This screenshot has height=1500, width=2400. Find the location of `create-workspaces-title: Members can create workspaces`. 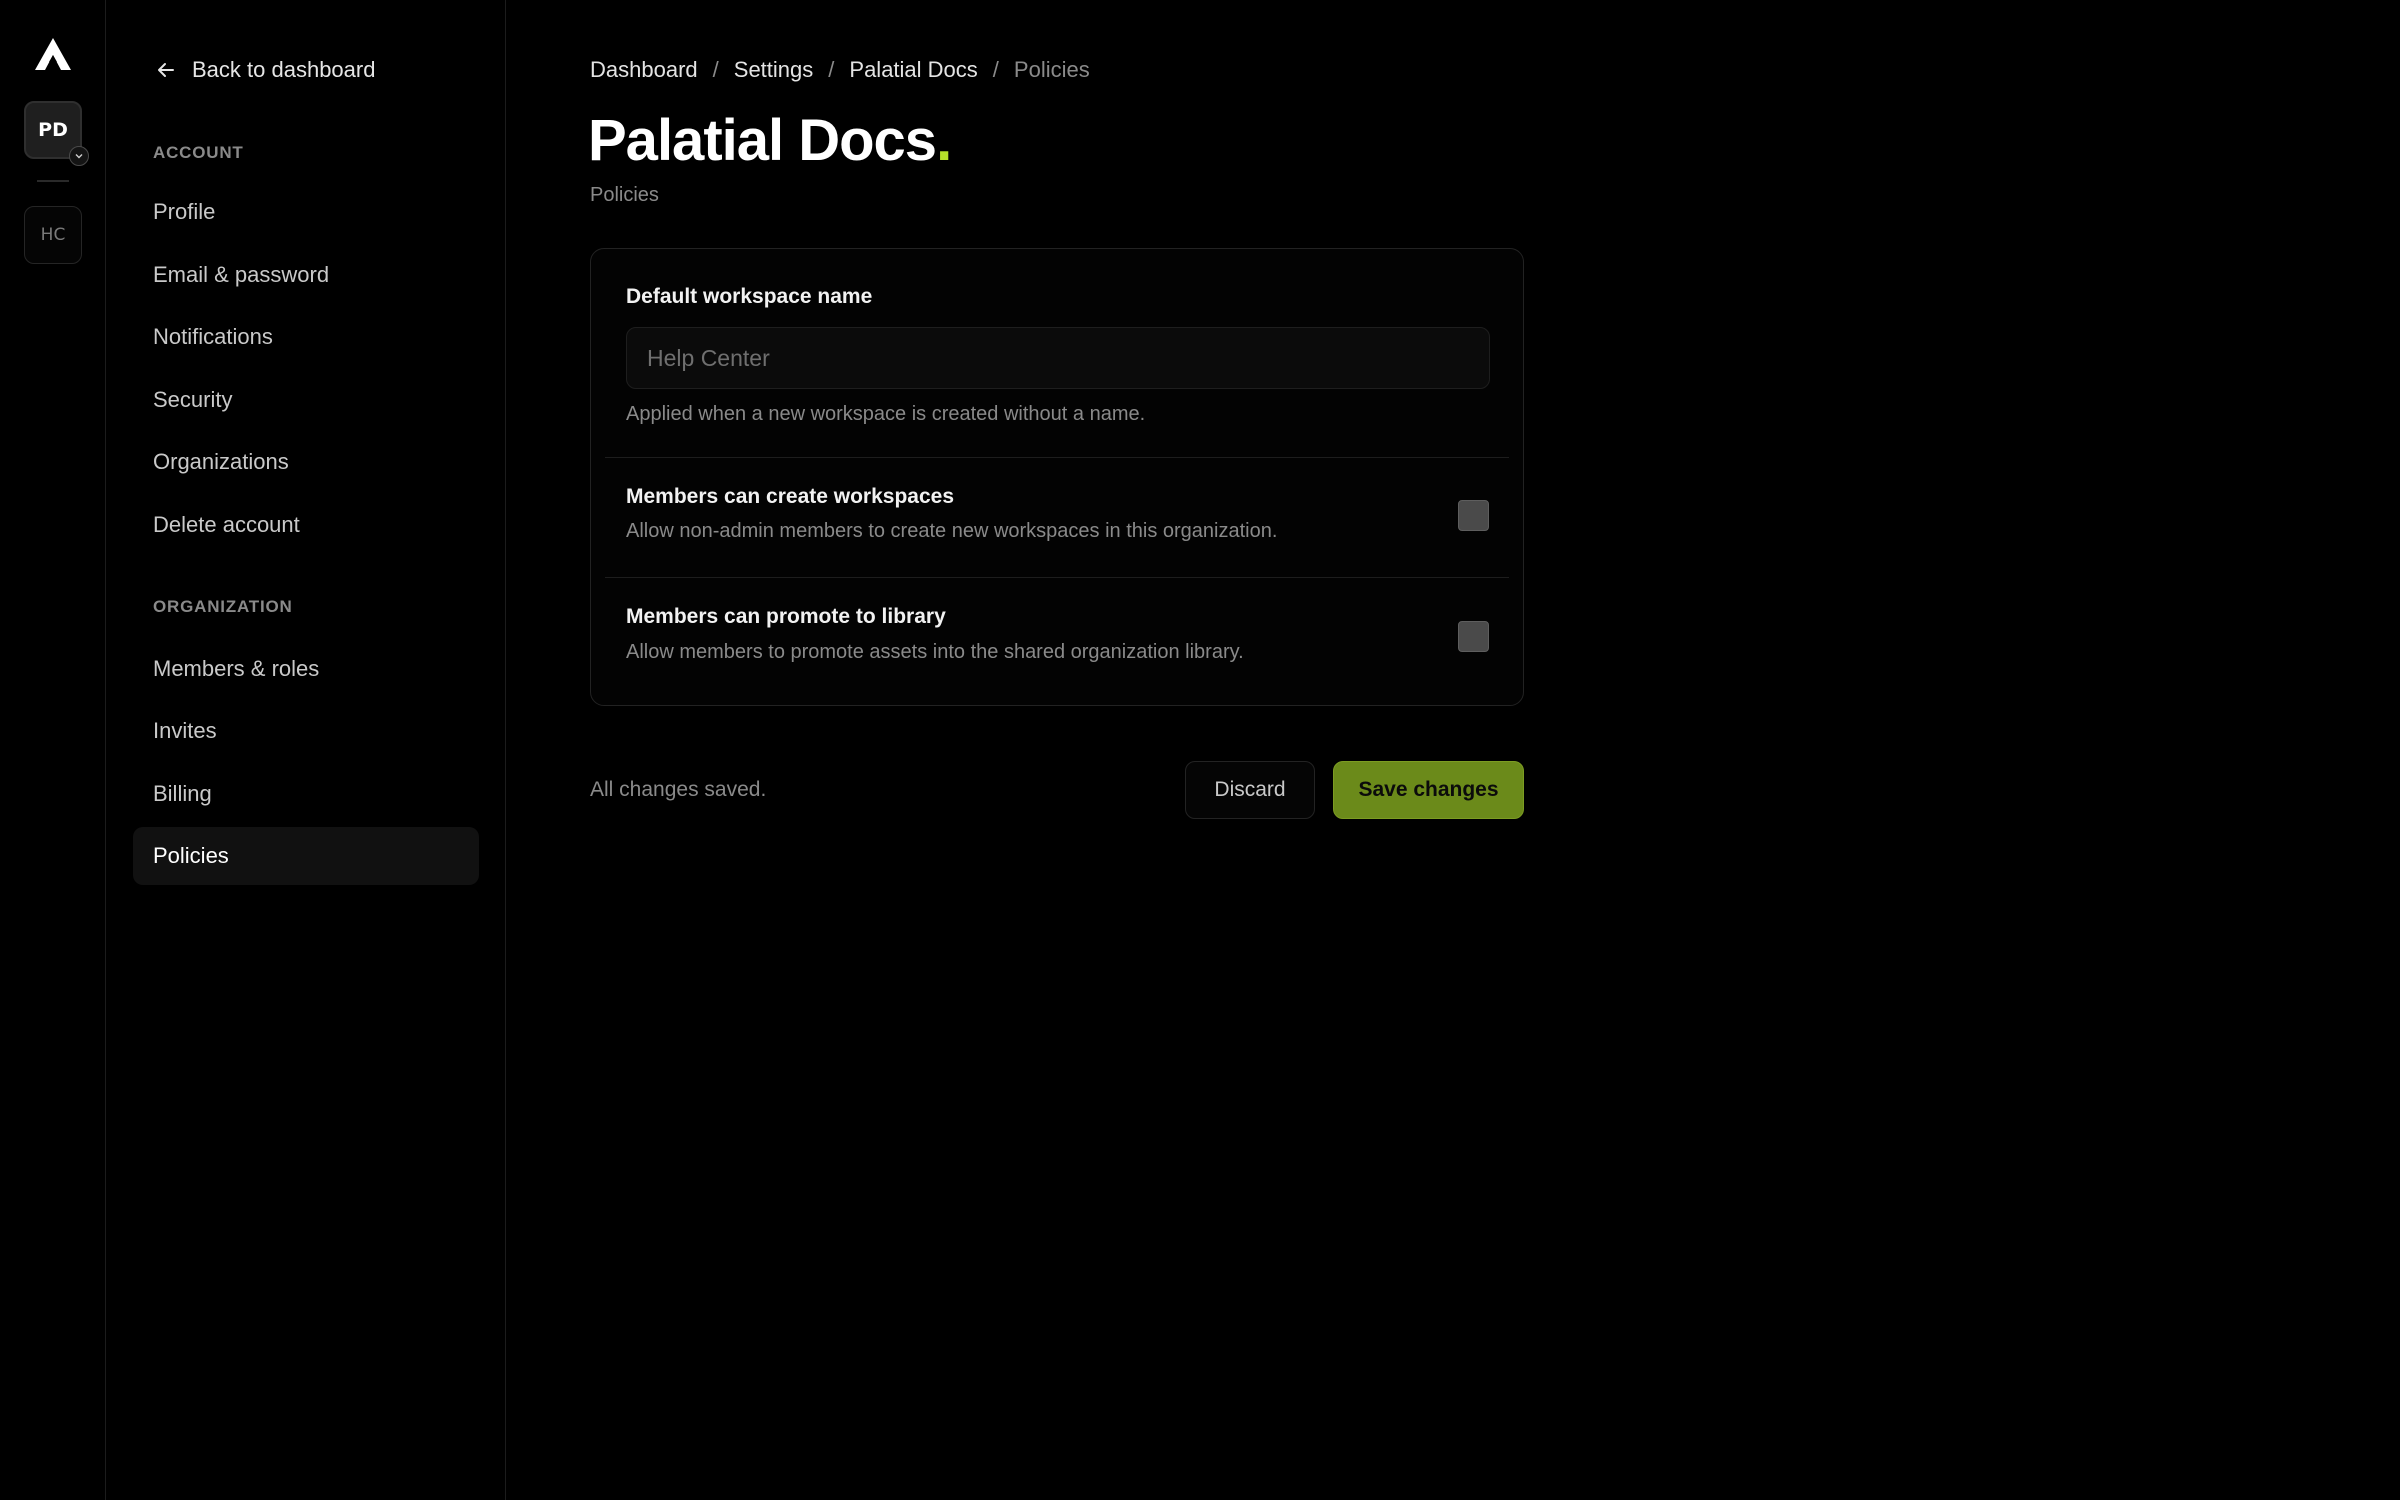

create-workspaces-title: Members can create workspaces is located at coordinates (790, 496).